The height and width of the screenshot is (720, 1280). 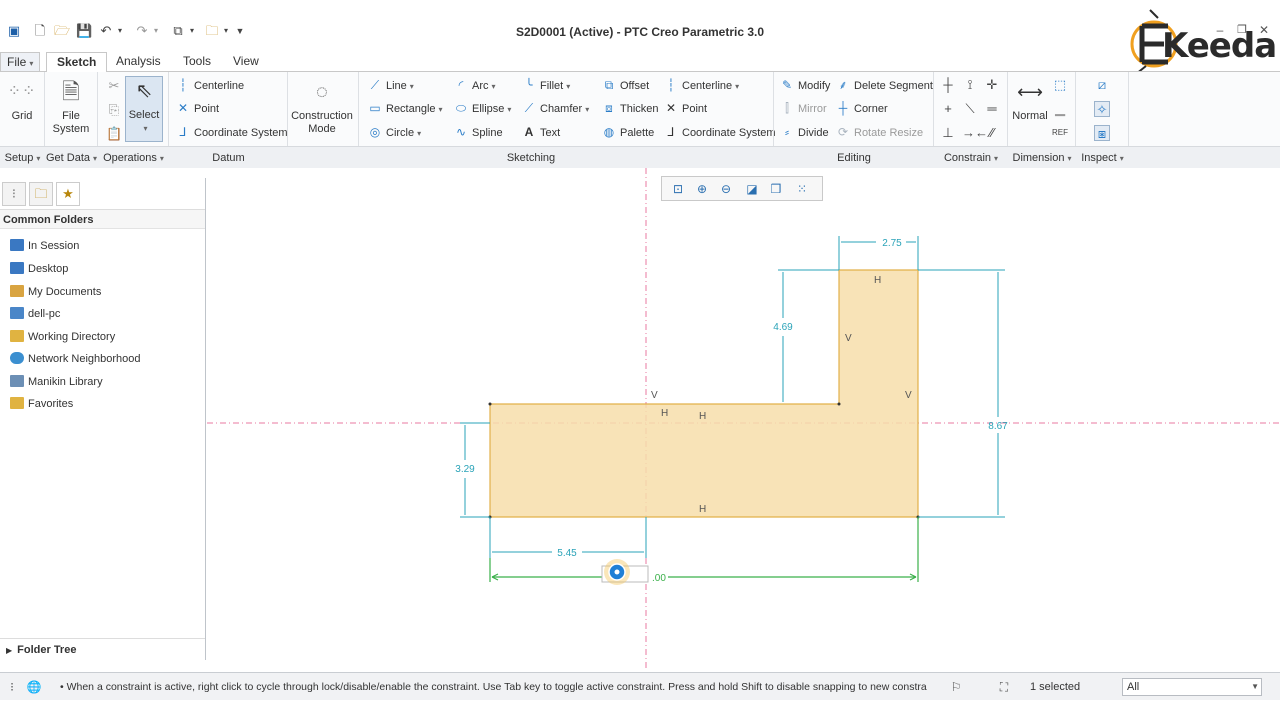 I want to click on cut-icon: ✂, so click(x=114, y=86).